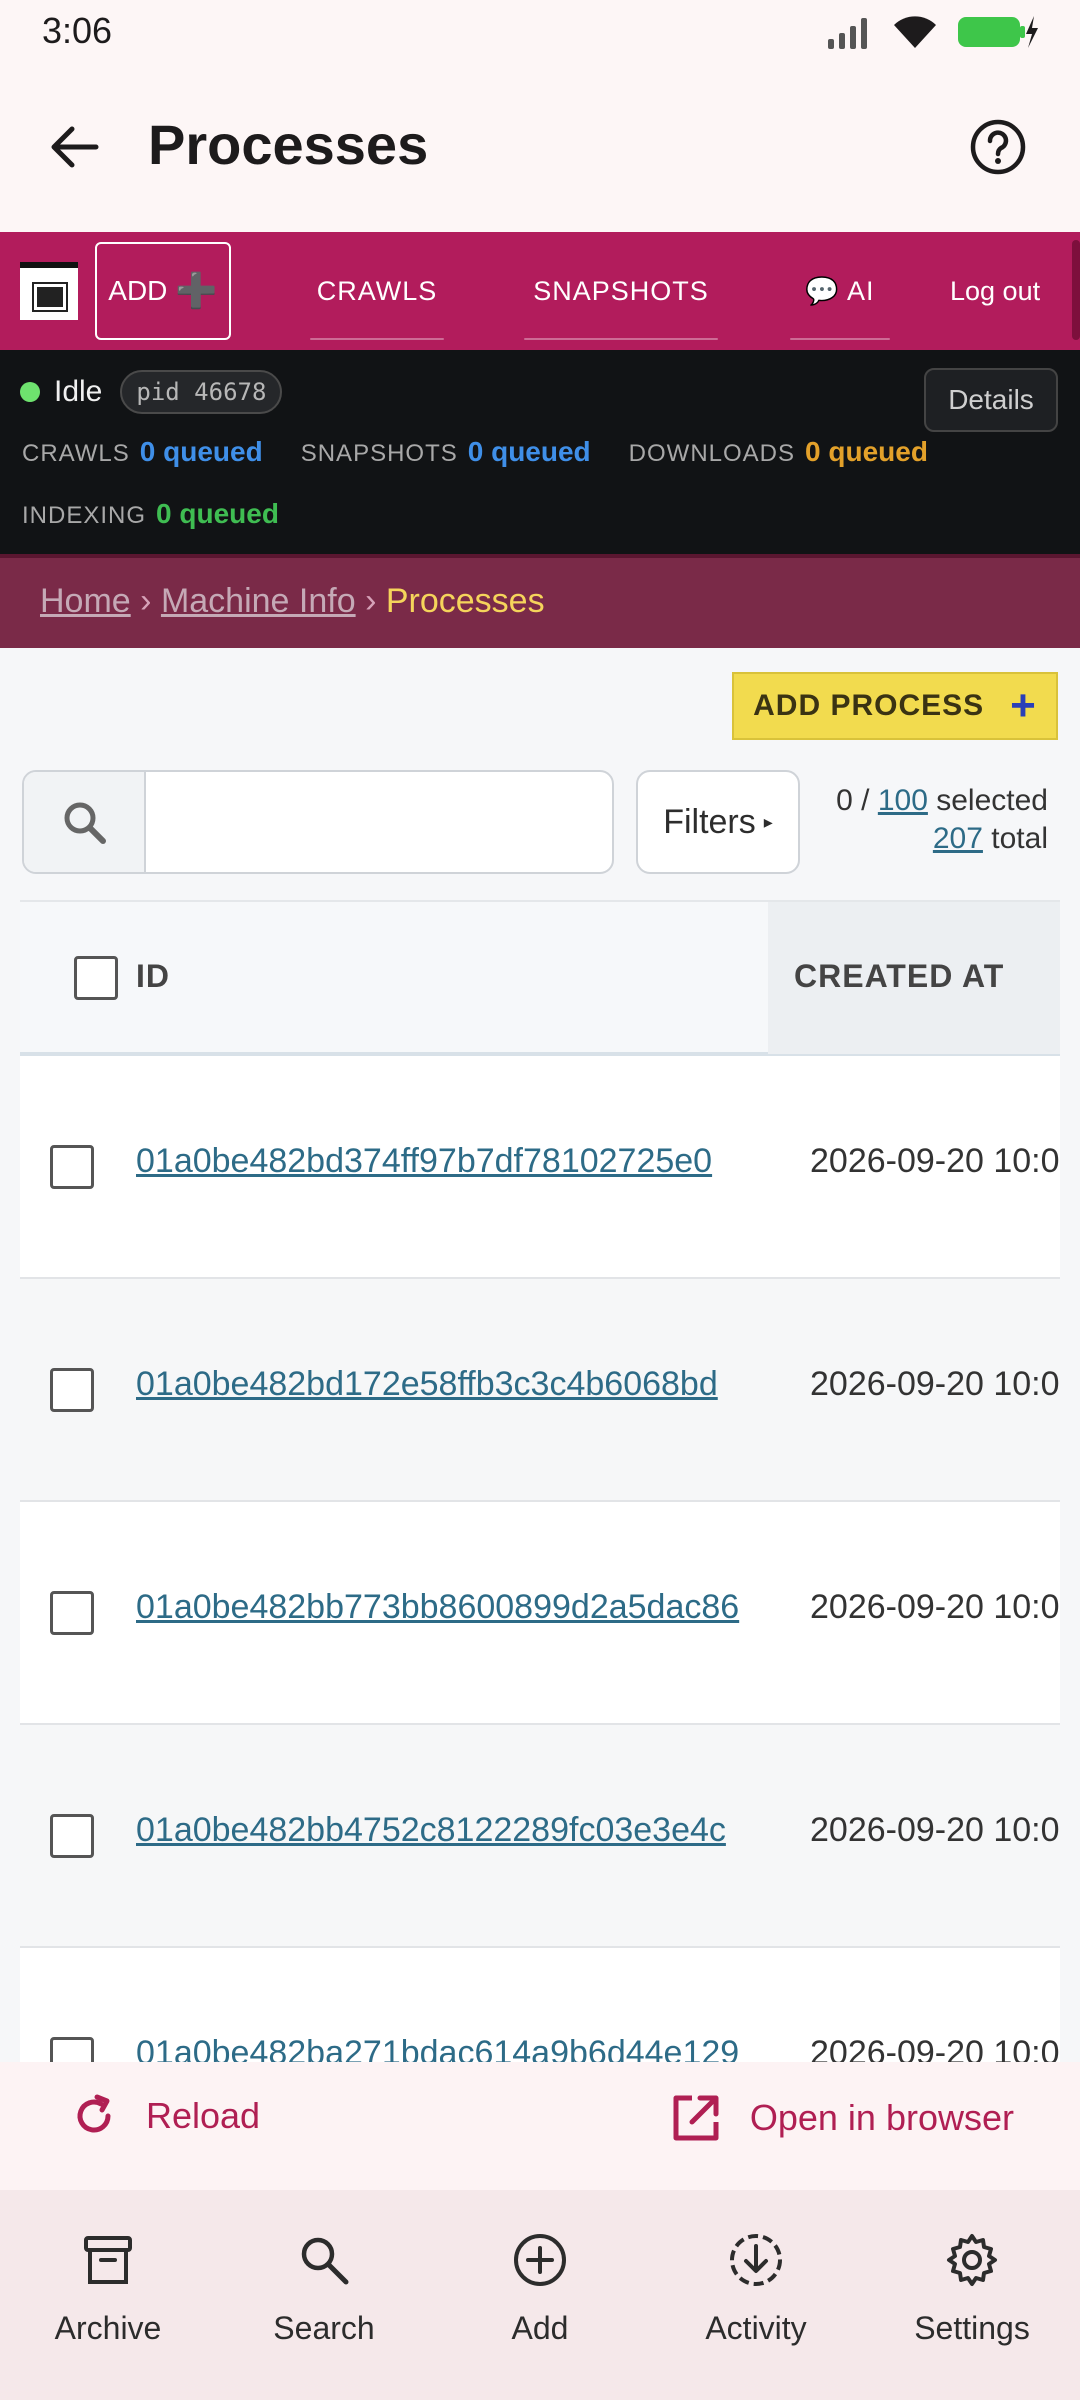 The height and width of the screenshot is (2400, 1080). What do you see at coordinates (108, 2260) in the screenshot?
I see `archive-icon` at bounding box center [108, 2260].